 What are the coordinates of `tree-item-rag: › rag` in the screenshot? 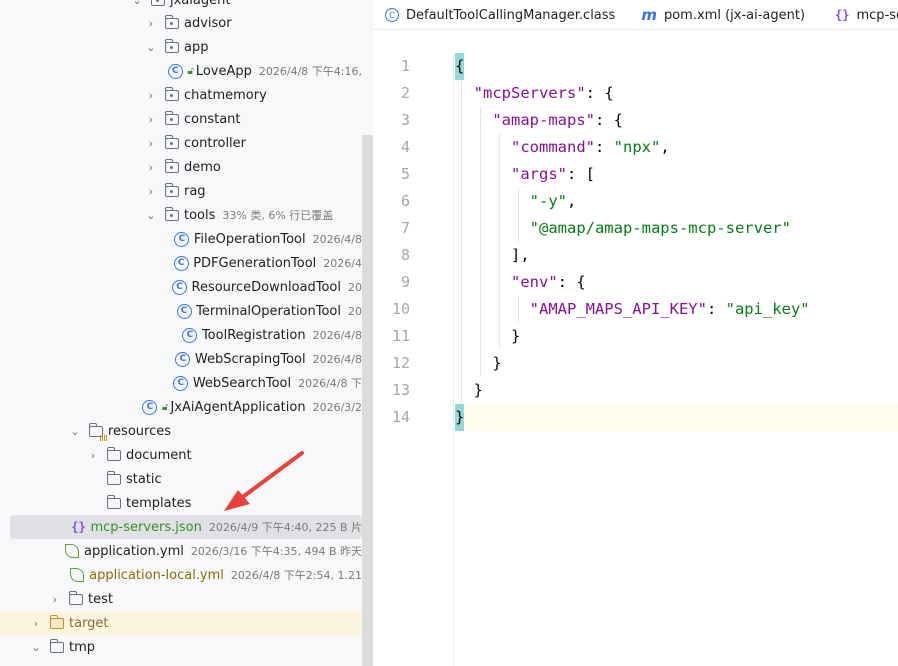 It's located at (181, 191).